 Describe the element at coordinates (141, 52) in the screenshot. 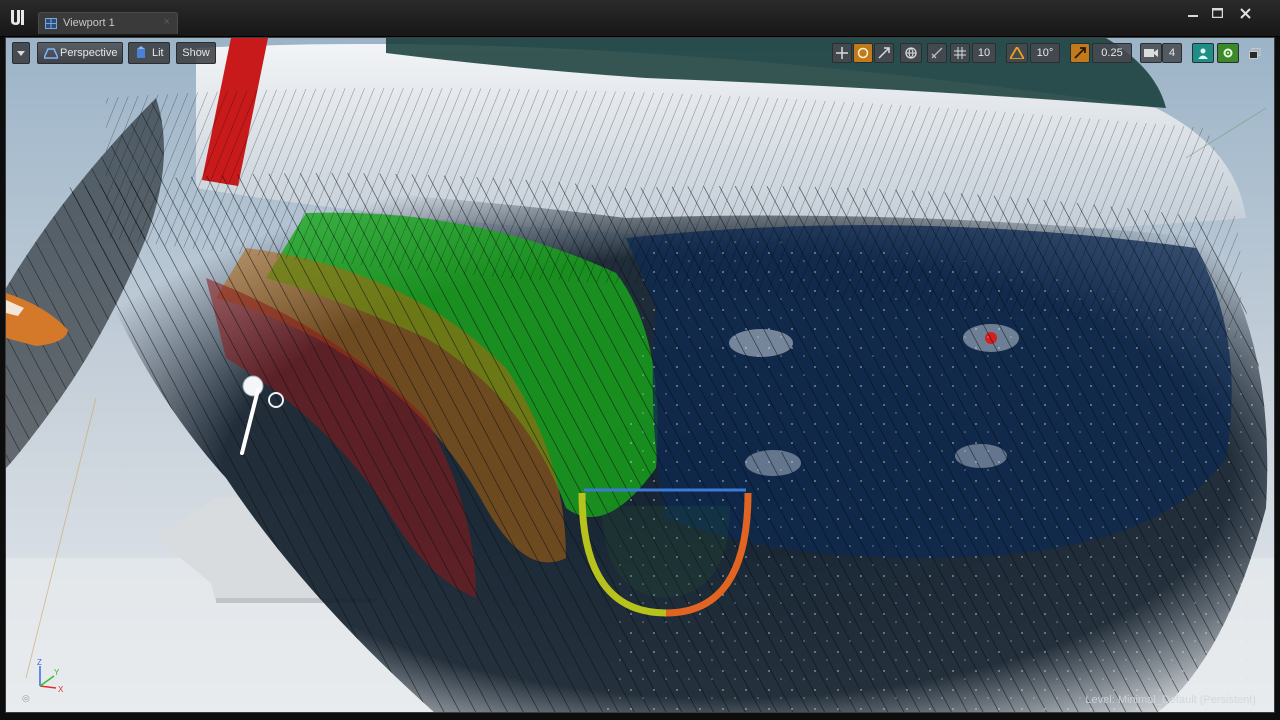

I see `lit-sphere-icon` at that location.